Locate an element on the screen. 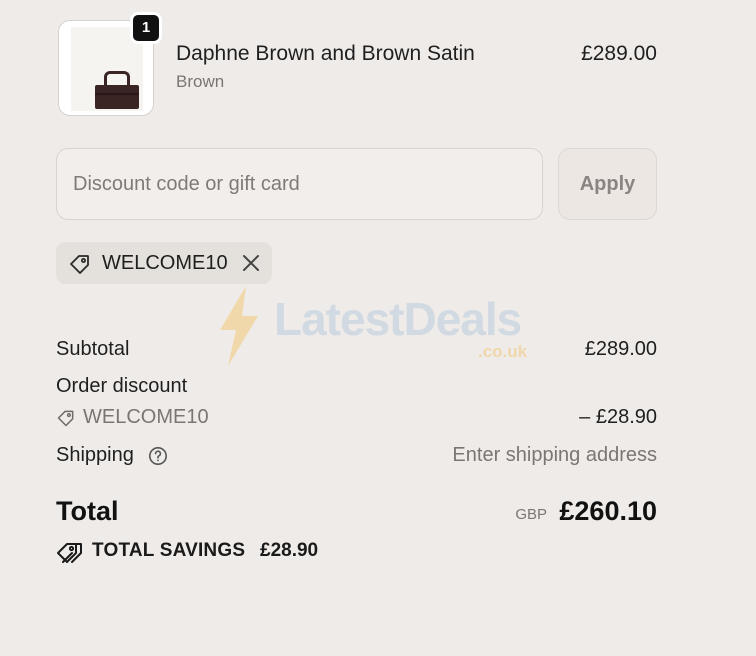 The width and height of the screenshot is (756, 656). latestdeals-watermark: LatestDeals .co.uk is located at coordinates (381, 326).